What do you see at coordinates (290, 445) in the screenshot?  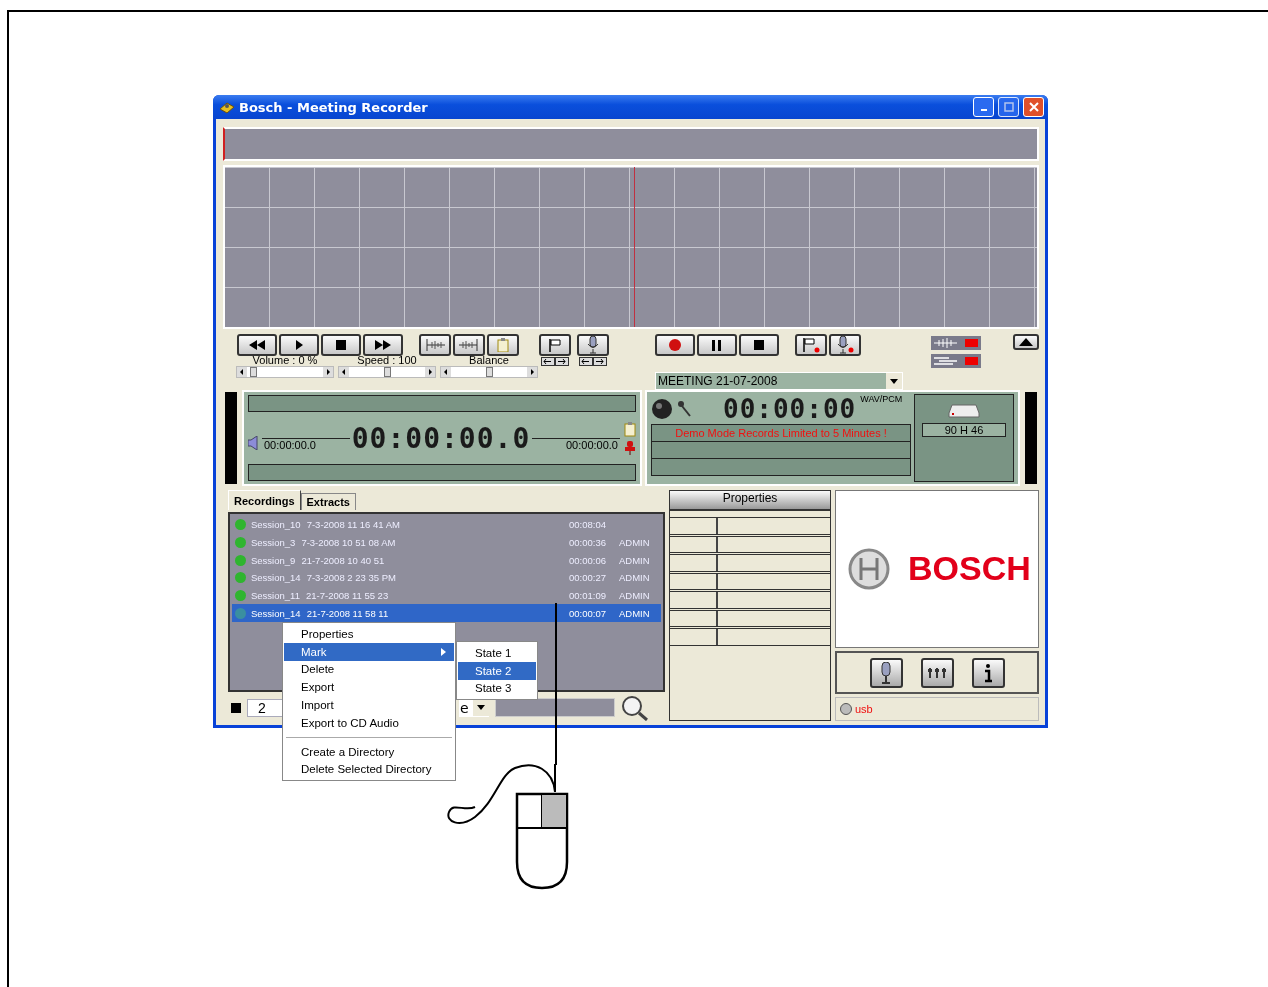 I see `start-time: 00:00:00.0` at bounding box center [290, 445].